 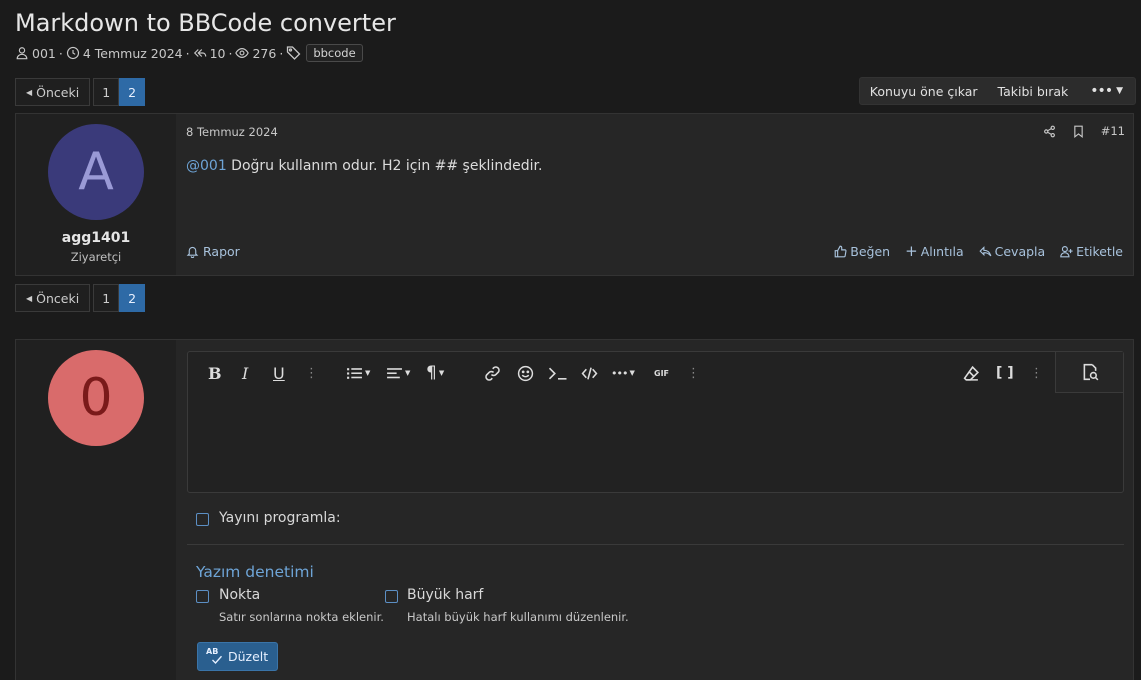 I want to click on prev-page-button: ◀ Önceki, so click(x=53, y=92).